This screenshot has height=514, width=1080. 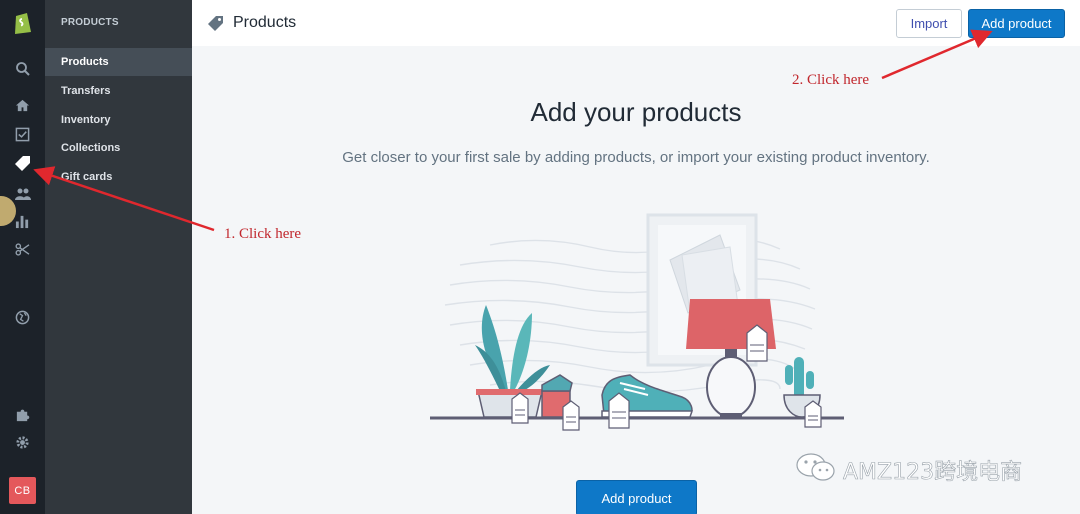 What do you see at coordinates (933, 472) in the screenshot?
I see `watermark-text: AMZ123跨境电商` at bounding box center [933, 472].